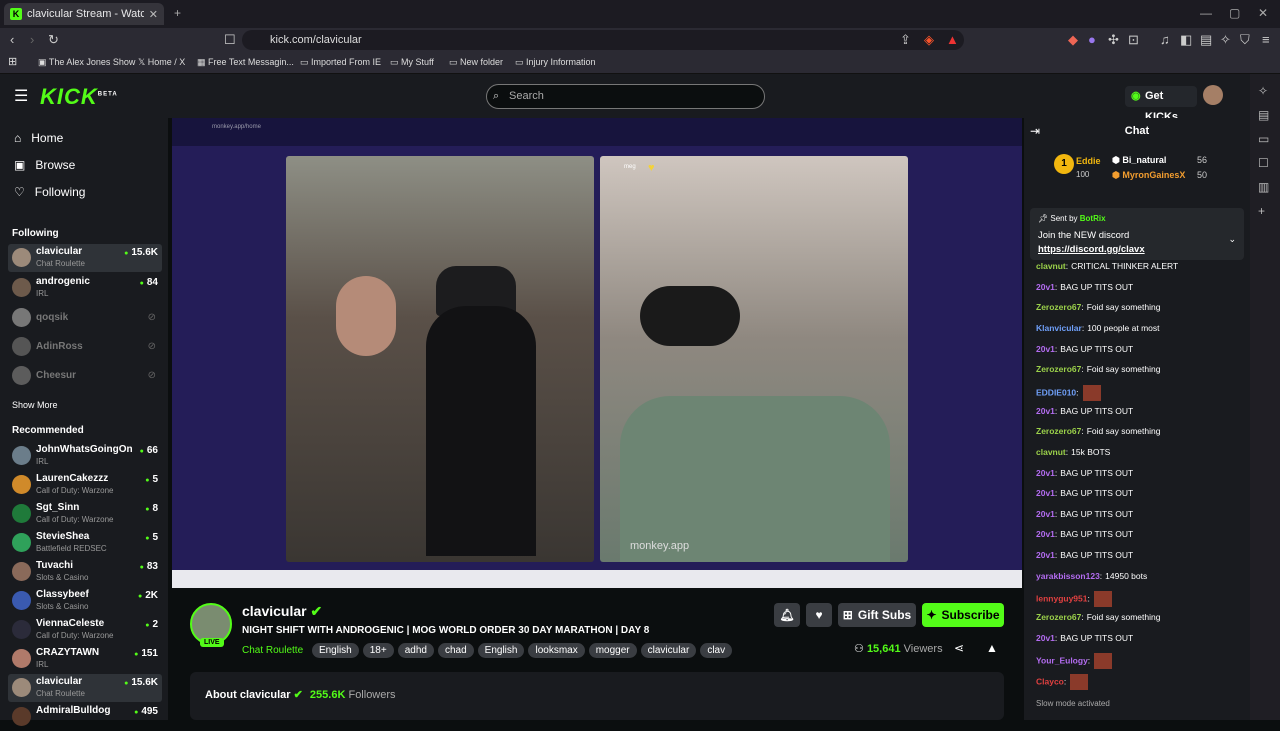 This screenshot has width=1280, height=731. Describe the element at coordinates (1073, 40) in the screenshot. I see `extension-fox-icon: ◆` at that location.